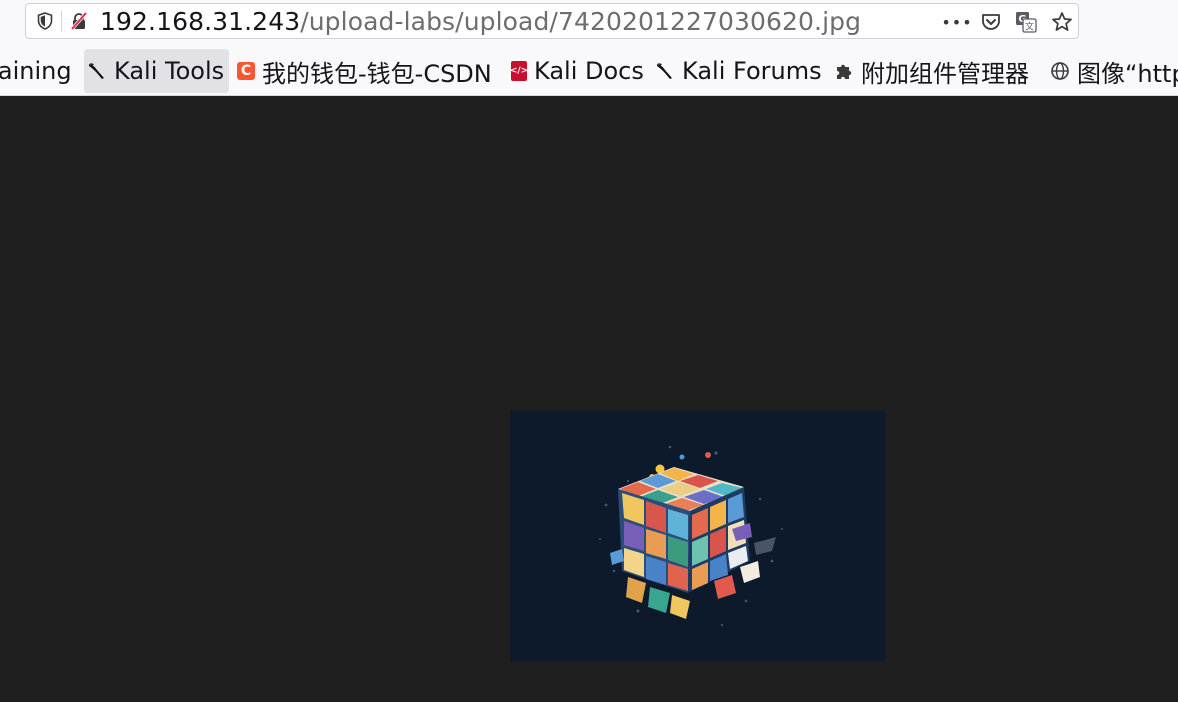  I want to click on csdn-icon: C, so click(246, 71).